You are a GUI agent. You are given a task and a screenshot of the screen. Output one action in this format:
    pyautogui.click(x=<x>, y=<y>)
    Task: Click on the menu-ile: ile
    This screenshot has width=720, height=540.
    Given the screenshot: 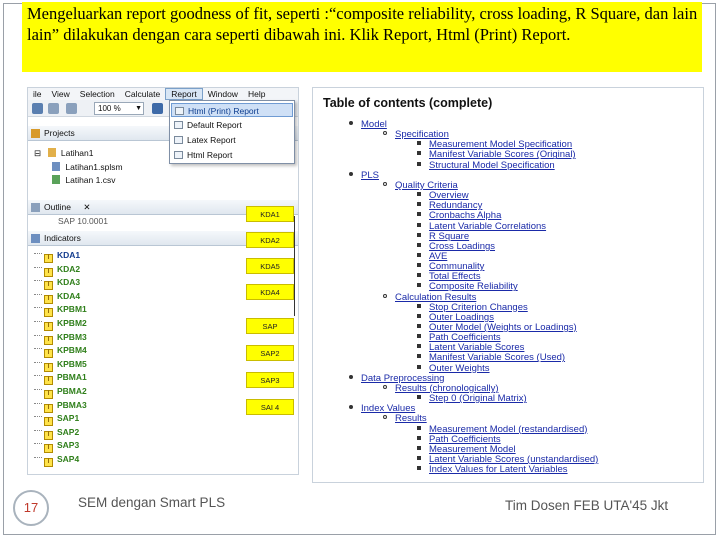 What is the action you would take?
    pyautogui.click(x=37, y=94)
    